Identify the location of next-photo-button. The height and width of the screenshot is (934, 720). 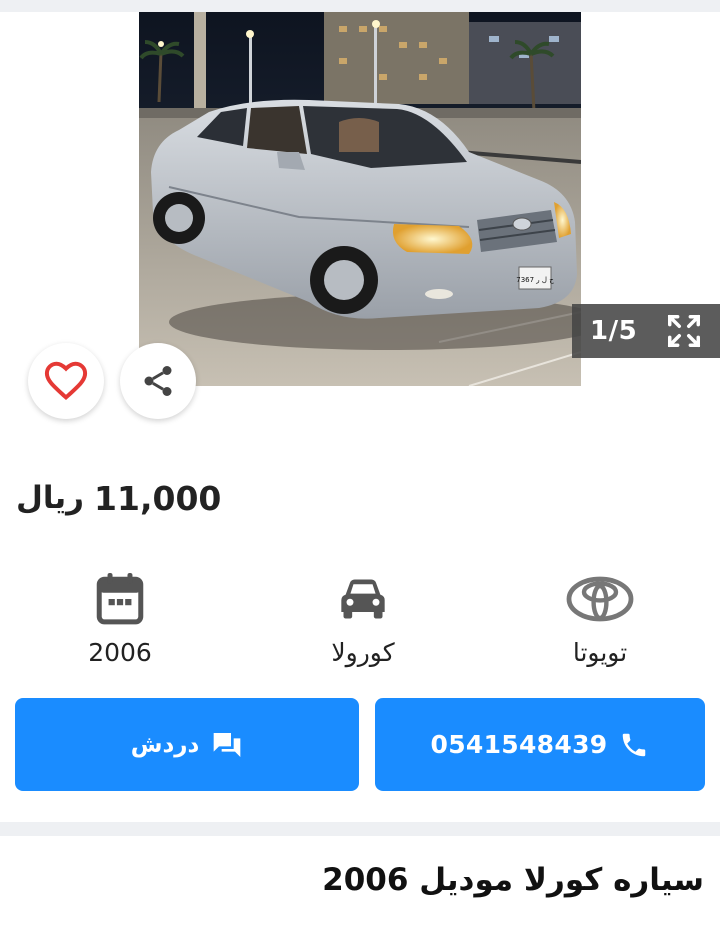
(658, 180).